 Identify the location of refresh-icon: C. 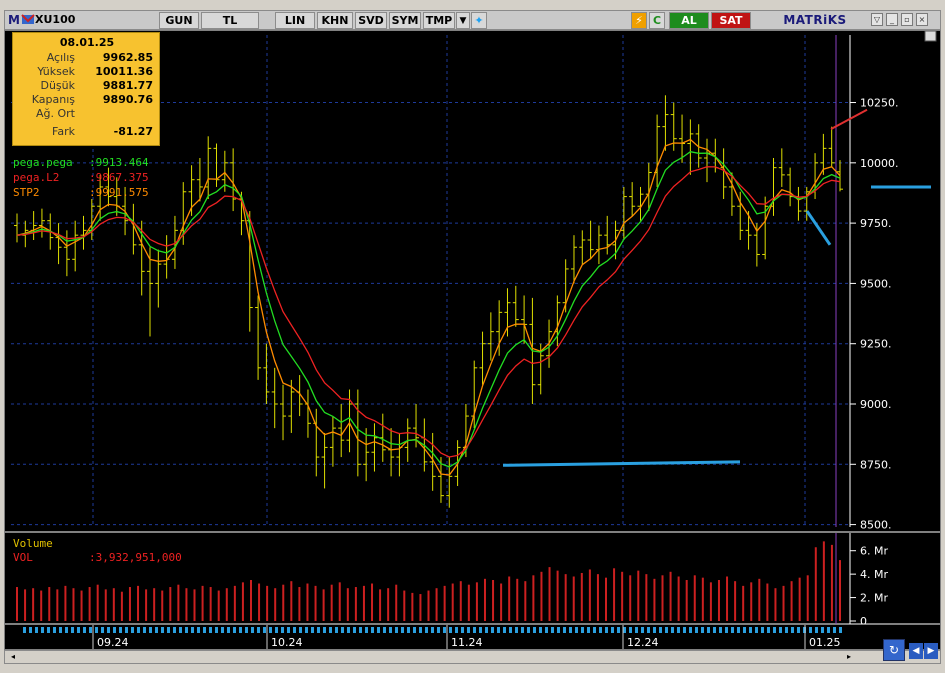
(657, 20).